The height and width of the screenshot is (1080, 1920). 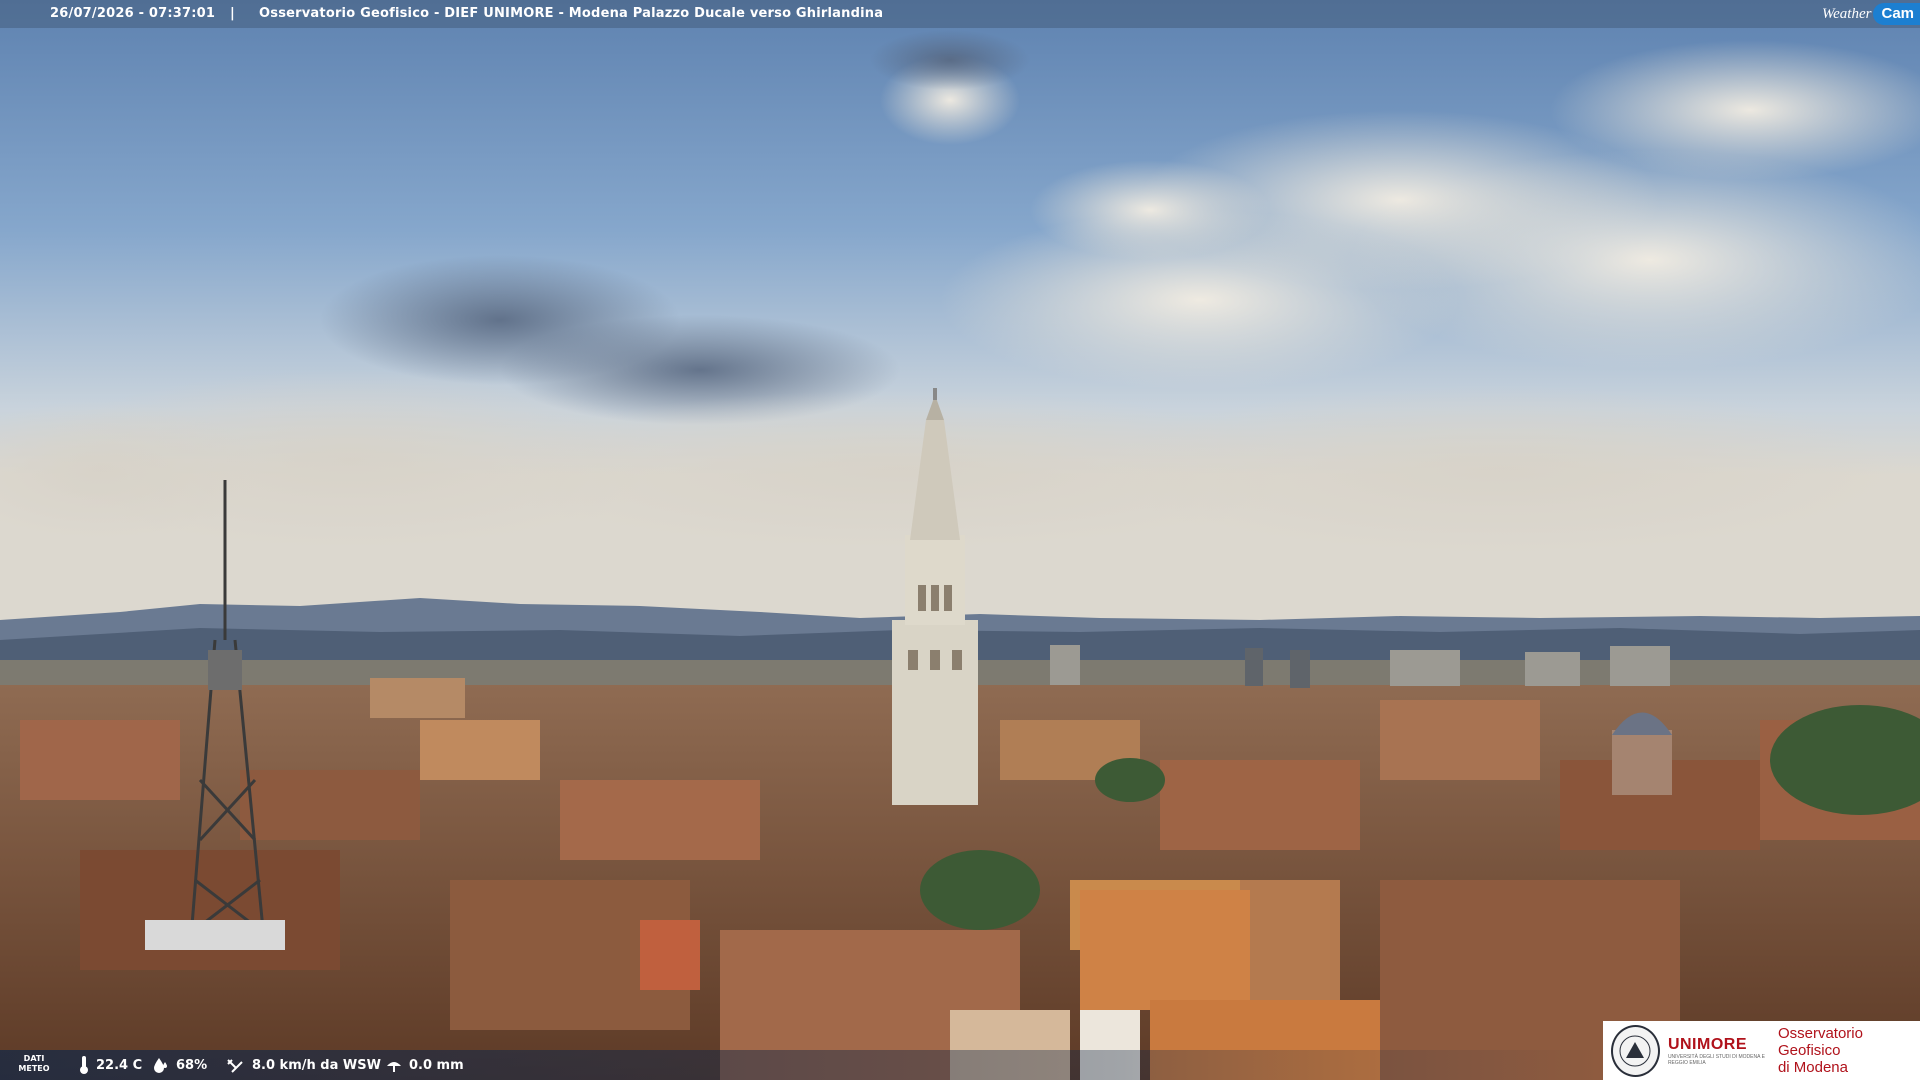 What do you see at coordinates (1896, 14) in the screenshot?
I see `weathercam-logo-badge: Cam` at bounding box center [1896, 14].